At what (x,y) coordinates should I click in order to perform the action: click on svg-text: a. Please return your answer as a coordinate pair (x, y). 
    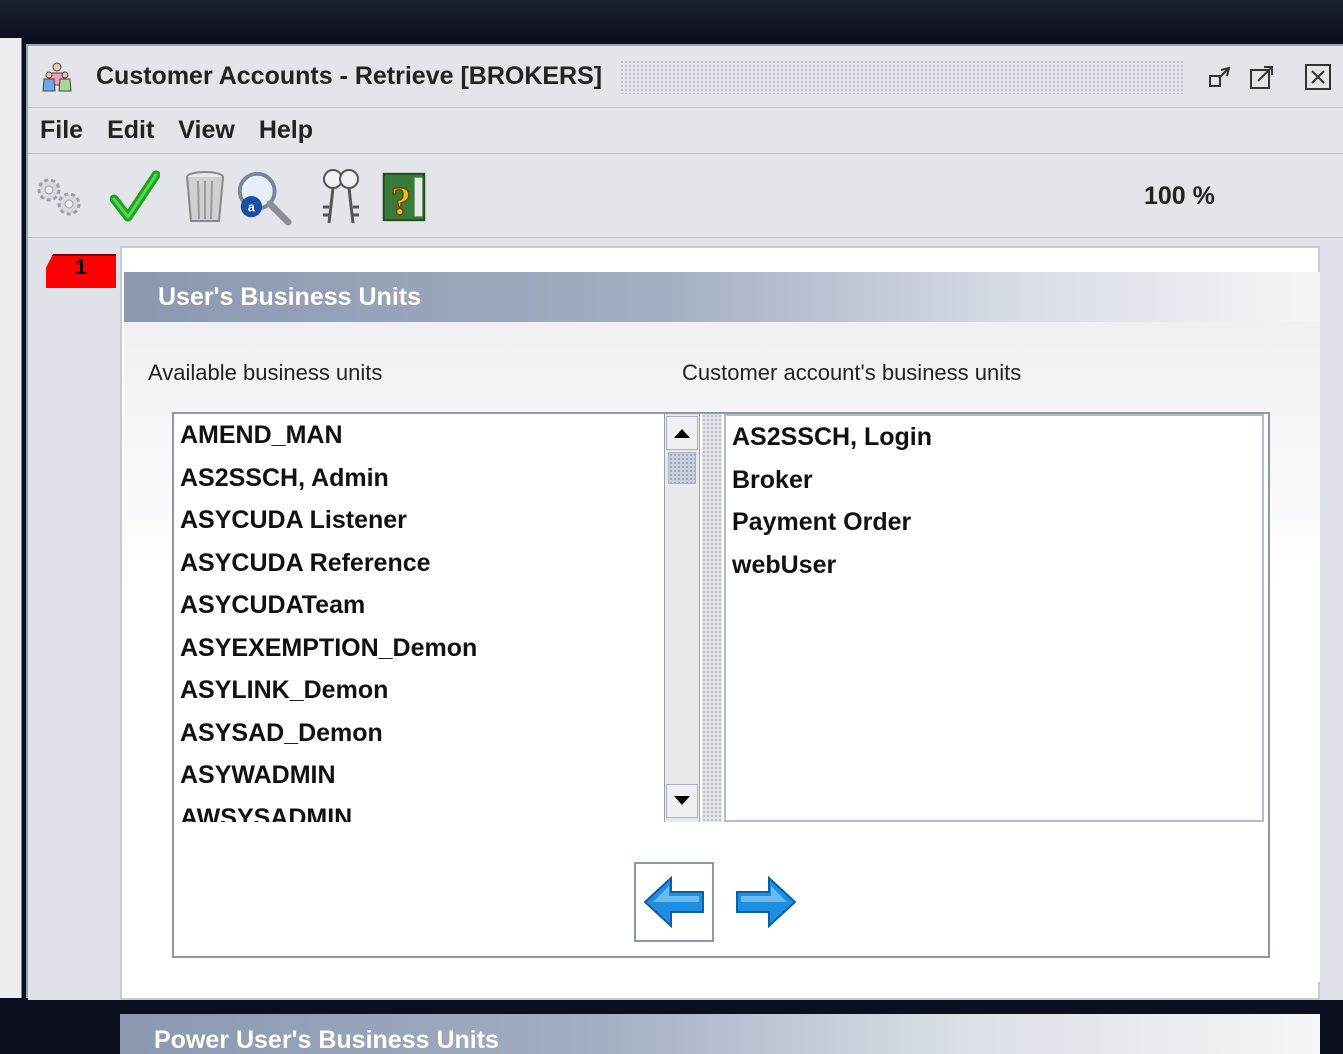
    Looking at the image, I should click on (252, 208).